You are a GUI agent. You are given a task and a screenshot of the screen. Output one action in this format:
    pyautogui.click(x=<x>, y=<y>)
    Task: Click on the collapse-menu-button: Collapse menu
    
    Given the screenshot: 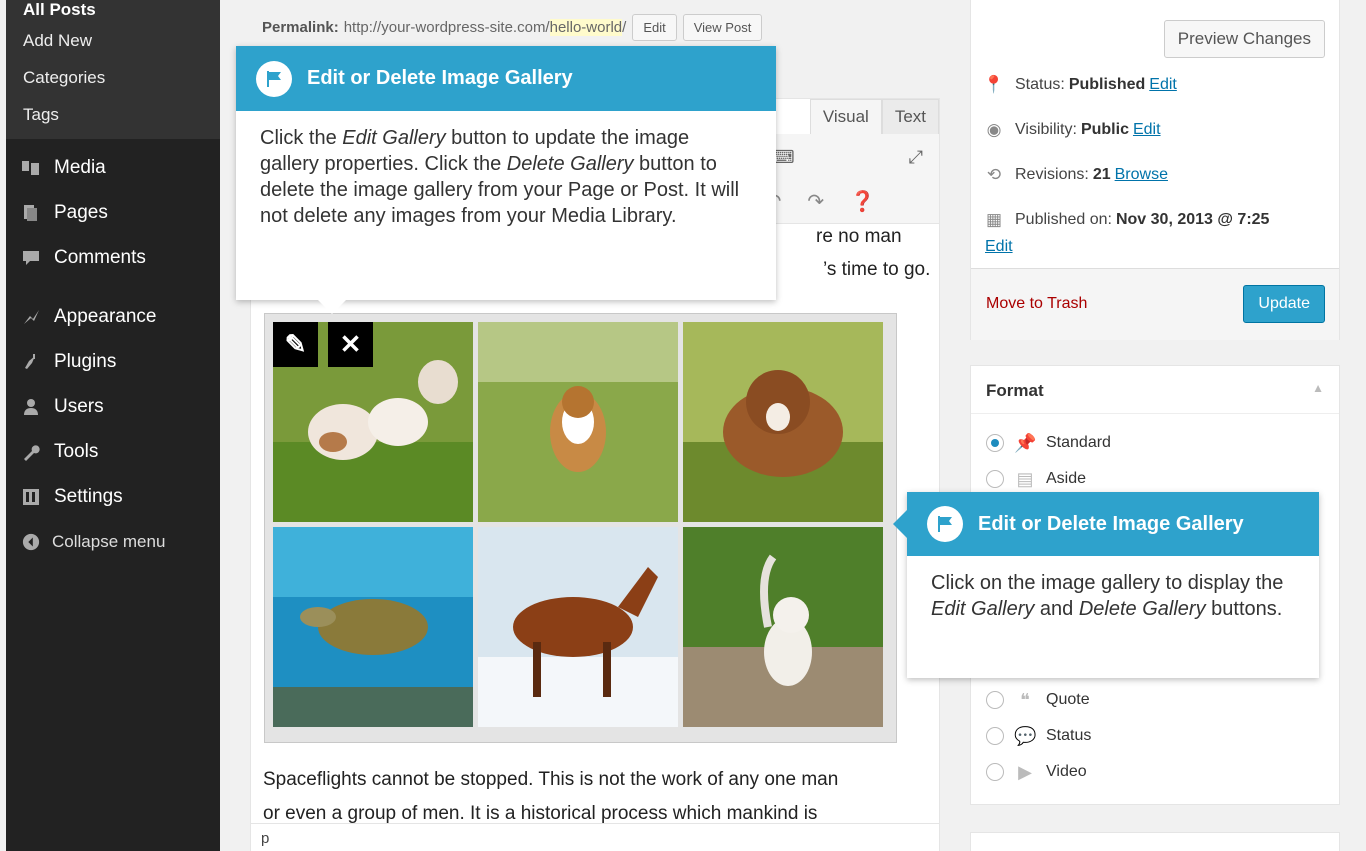 What is the action you would take?
    pyautogui.click(x=113, y=541)
    